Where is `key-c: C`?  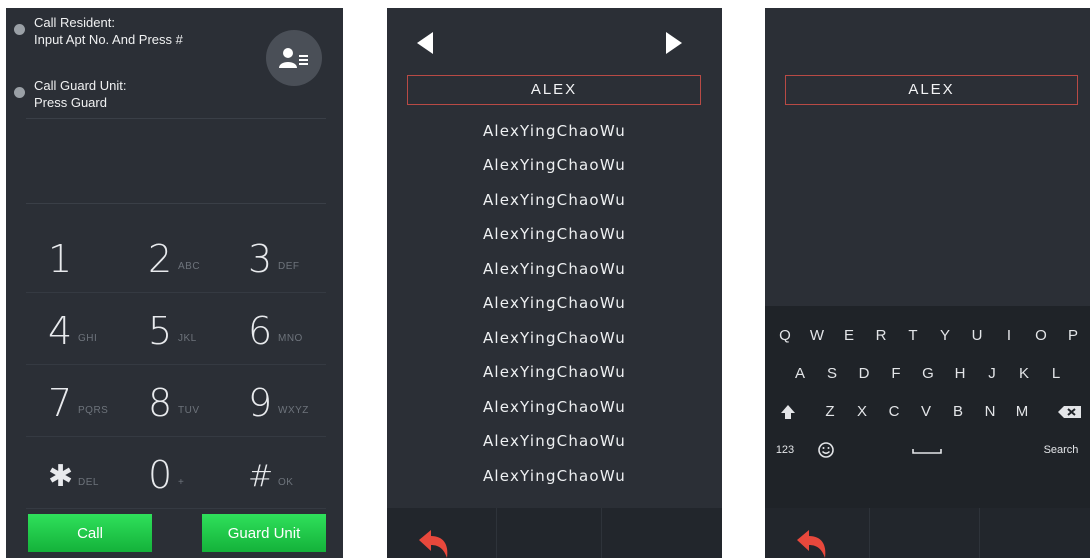 key-c: C is located at coordinates (894, 412).